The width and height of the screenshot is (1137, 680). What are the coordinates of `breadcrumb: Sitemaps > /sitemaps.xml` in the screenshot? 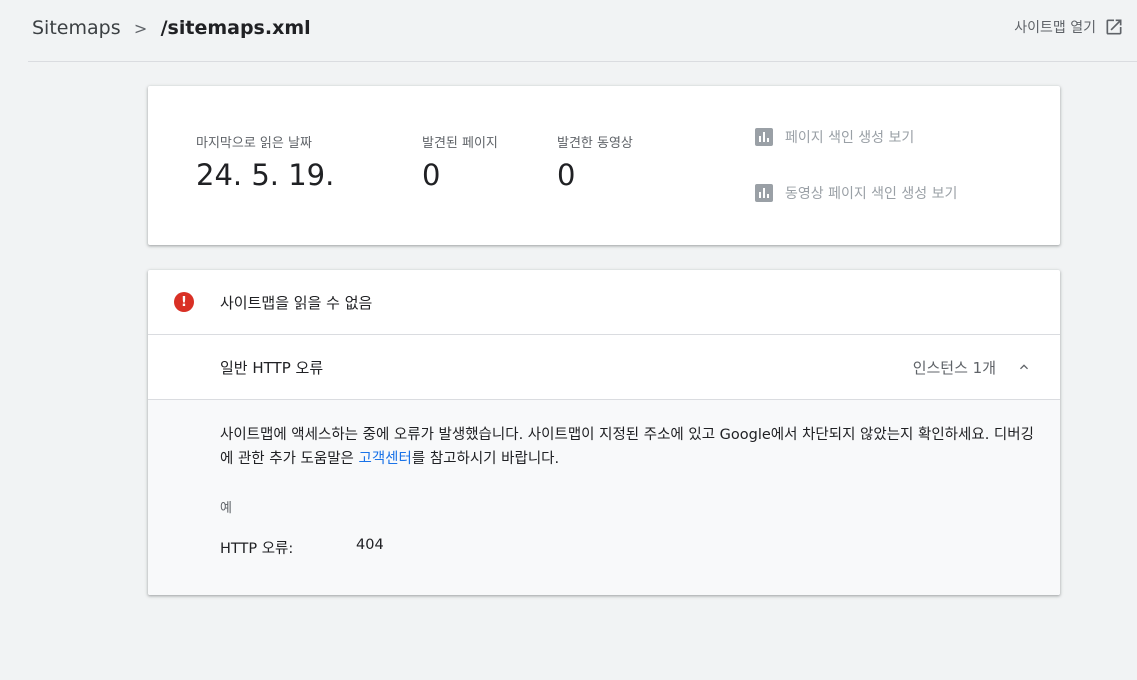 It's located at (171, 28).